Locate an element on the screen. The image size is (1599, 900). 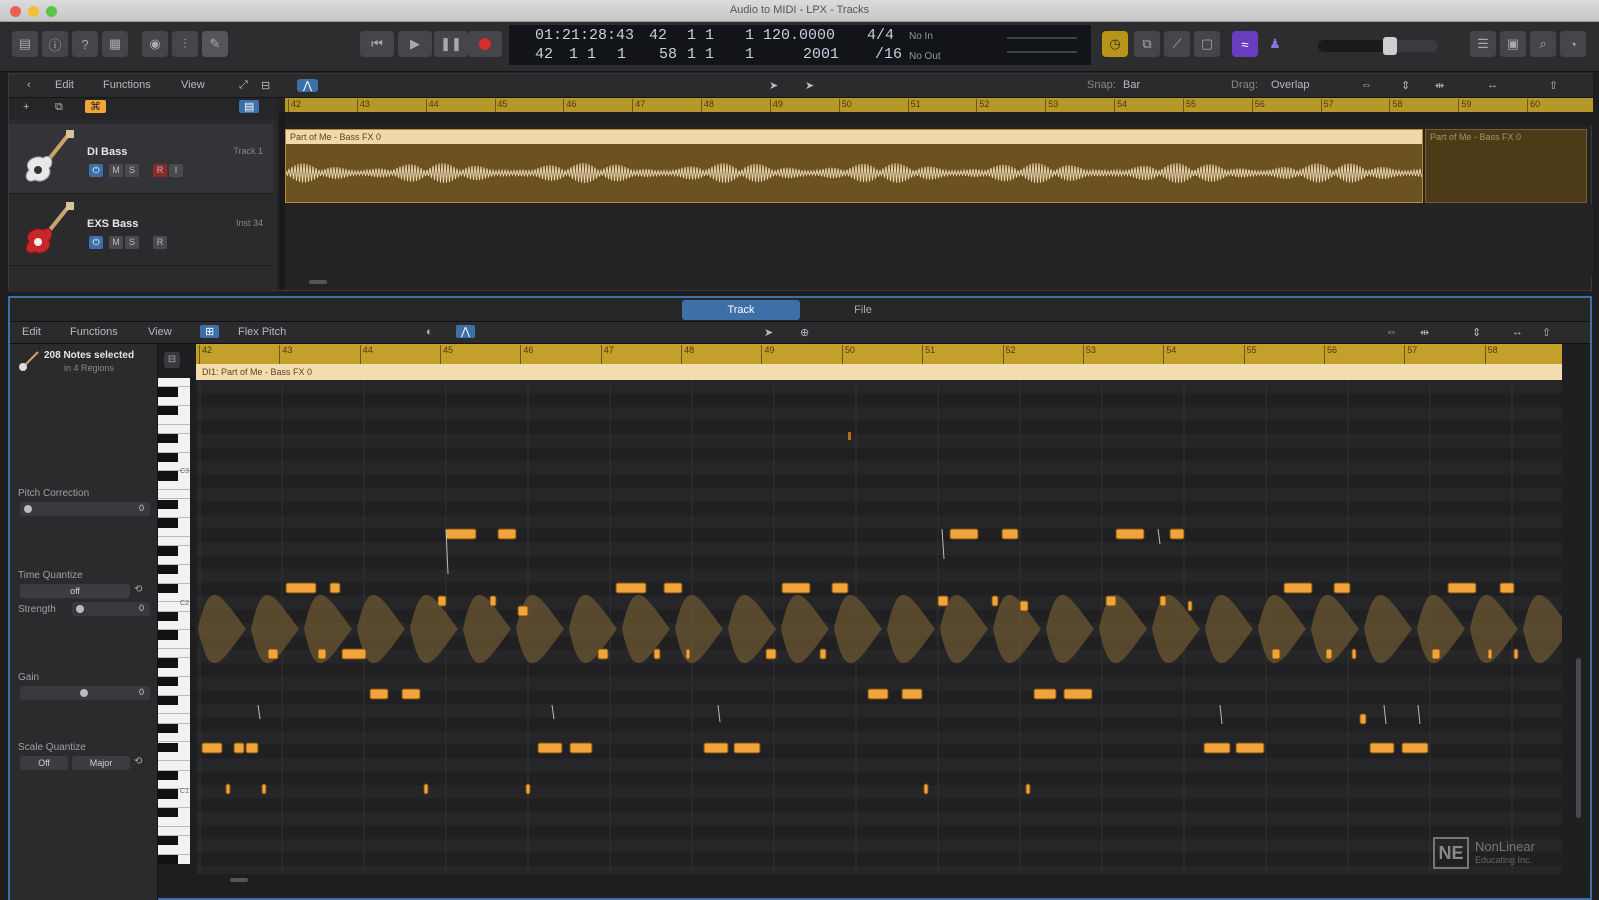
piano-keyboard: C3 C2 C1 is located at coordinates (174, 621).